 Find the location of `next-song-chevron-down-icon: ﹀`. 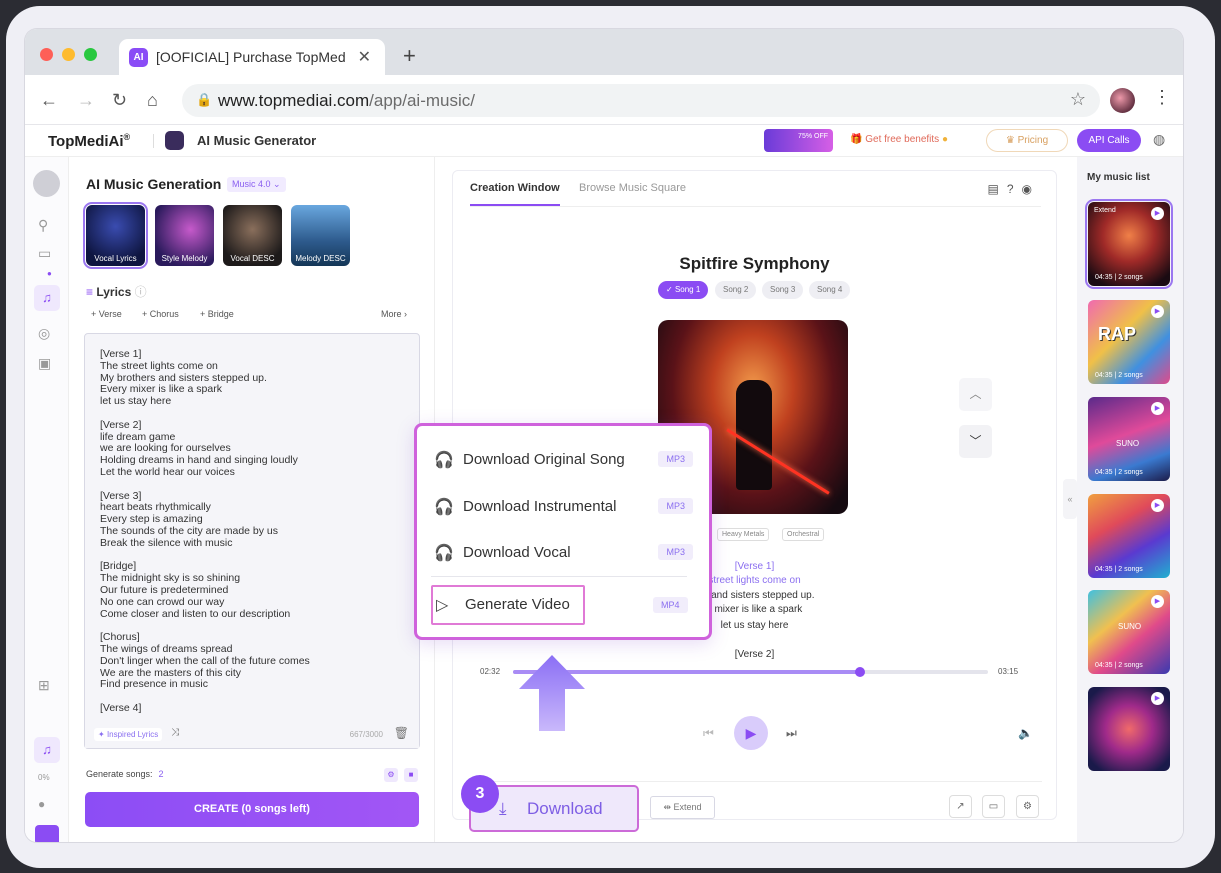

next-song-chevron-down-icon: ﹀ is located at coordinates (975, 441).